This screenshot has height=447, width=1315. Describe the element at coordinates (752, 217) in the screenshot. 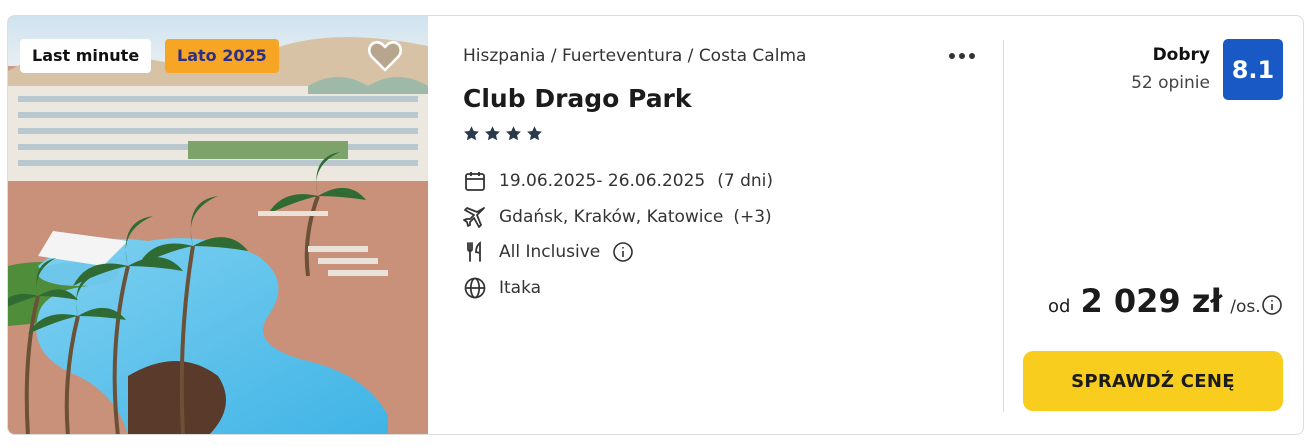

I see `more-airports-link: (+3)` at that location.